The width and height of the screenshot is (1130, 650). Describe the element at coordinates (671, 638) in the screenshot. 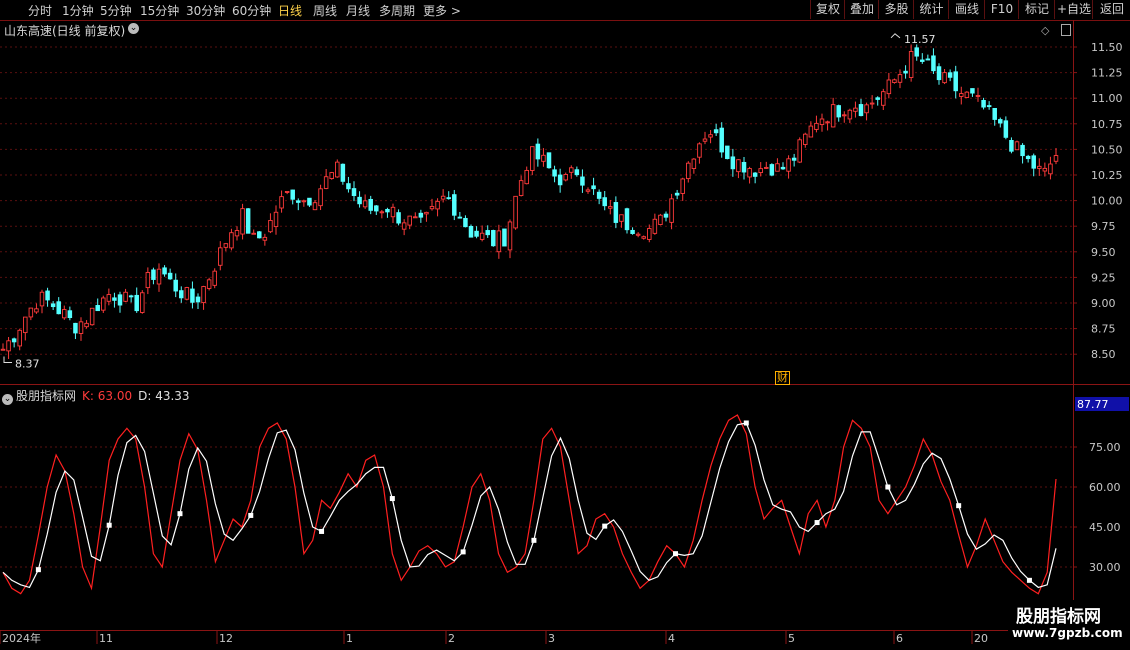

I see `x-axis-label: 4` at that location.